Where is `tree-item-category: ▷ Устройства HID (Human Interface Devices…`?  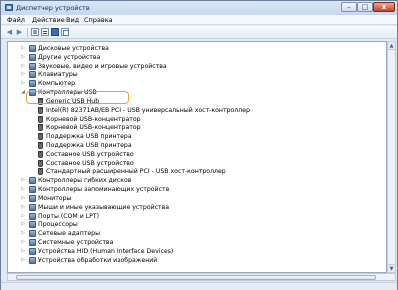
tree-item-category: ▷ Устройства HID (Human Interface Devices… is located at coordinates (197, 251).